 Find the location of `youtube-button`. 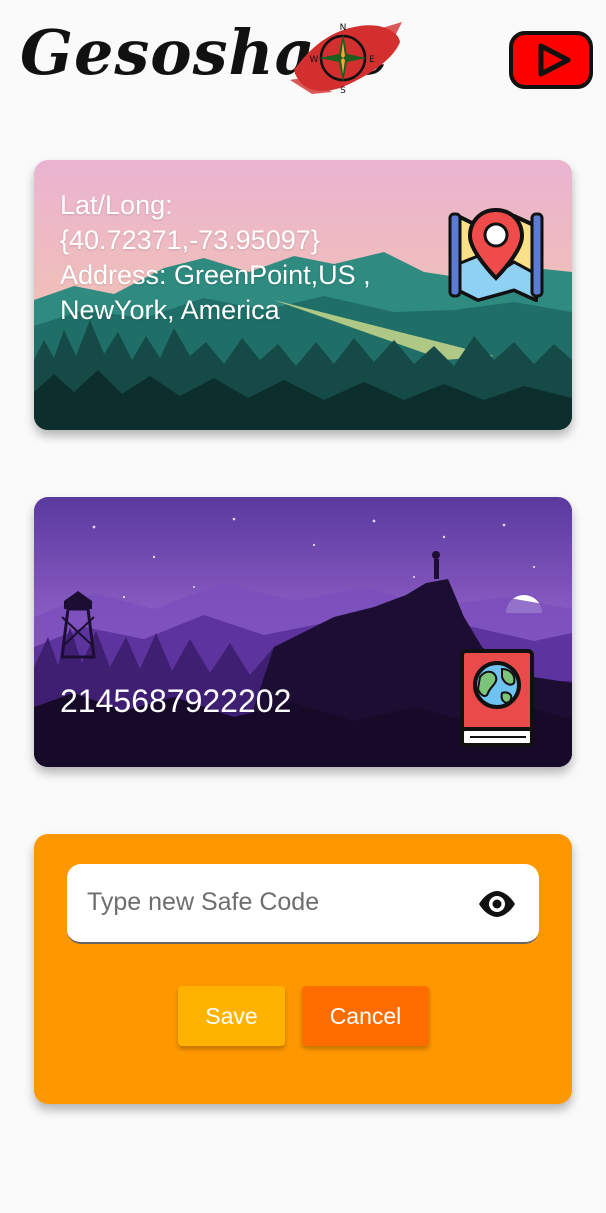

youtube-button is located at coordinates (551, 60).